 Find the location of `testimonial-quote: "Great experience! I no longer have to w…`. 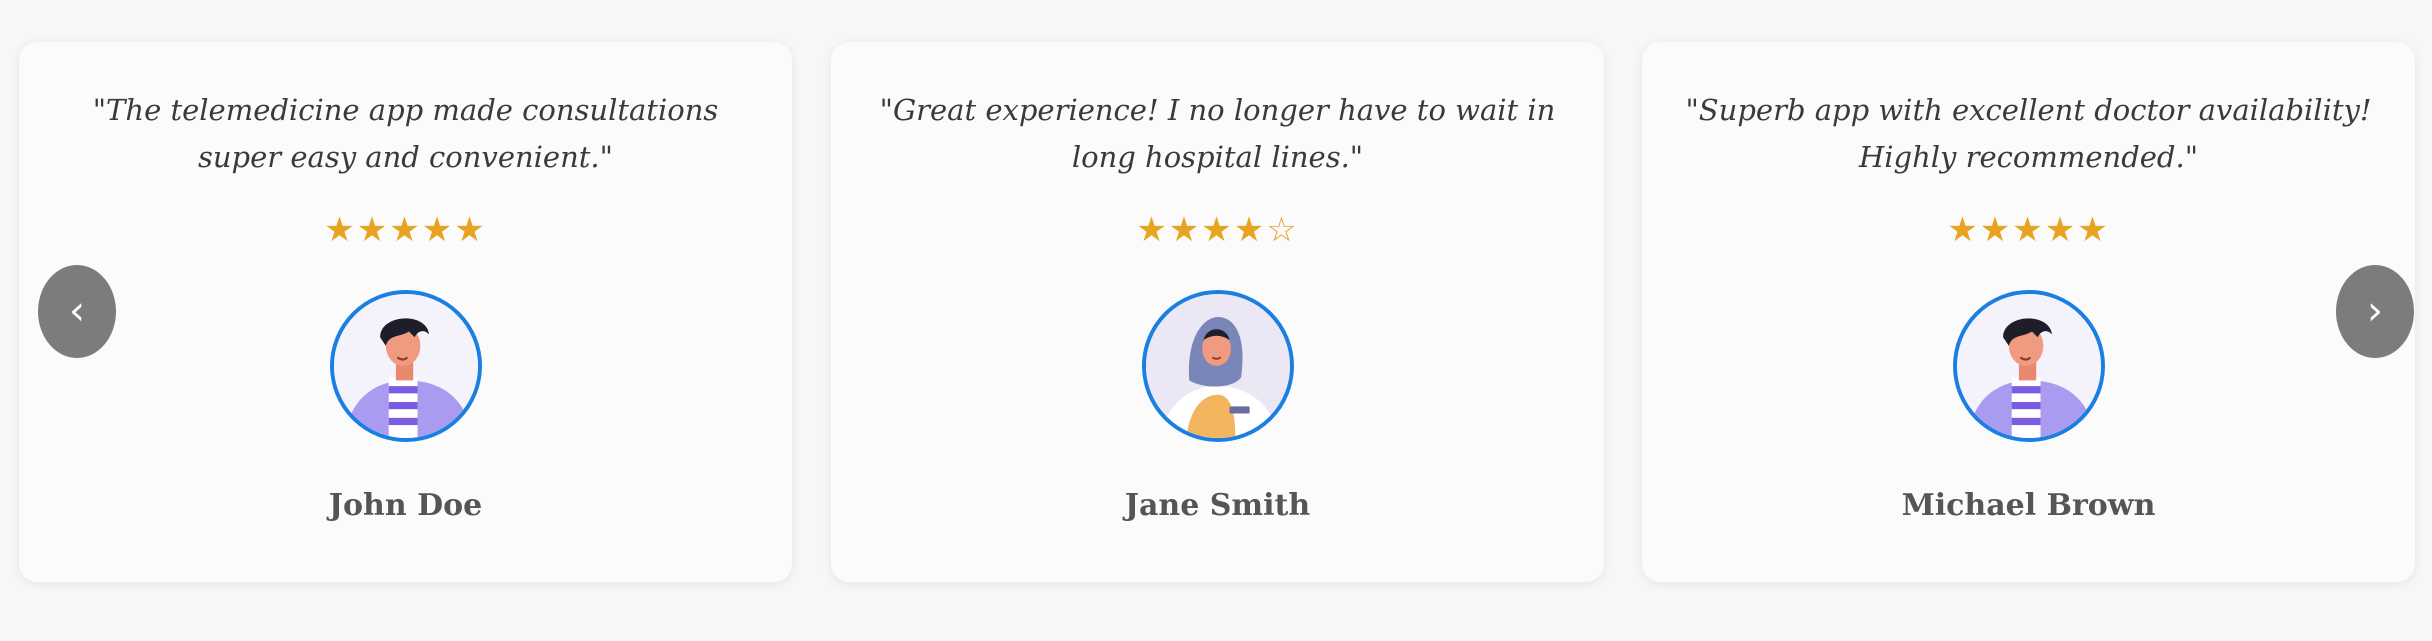

testimonial-quote: "Great experience! I no longer have to w… is located at coordinates (1217, 133).